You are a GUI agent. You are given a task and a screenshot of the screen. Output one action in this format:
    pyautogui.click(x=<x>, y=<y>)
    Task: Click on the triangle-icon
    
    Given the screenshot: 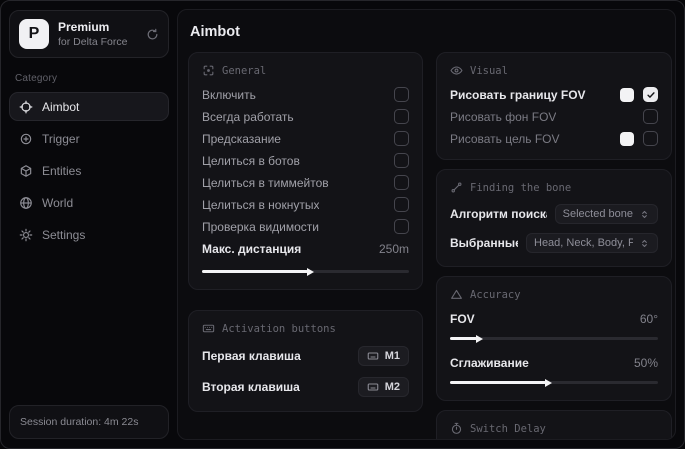 What is the action you would take?
    pyautogui.click(x=456, y=294)
    